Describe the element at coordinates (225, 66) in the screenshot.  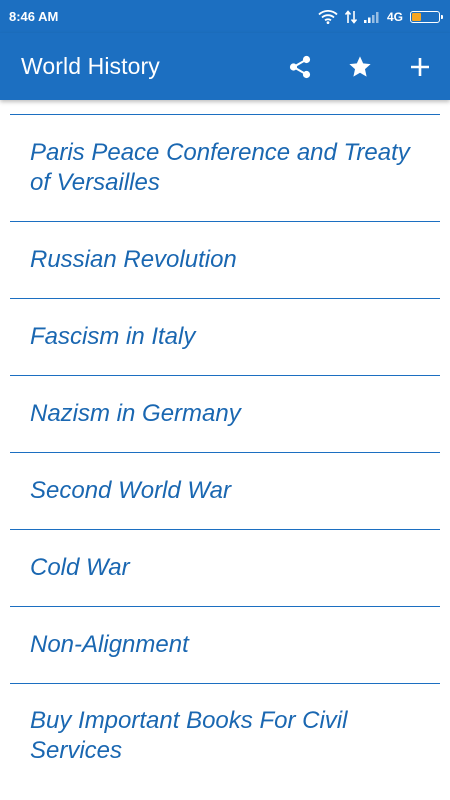
I see `app-bar: World History` at that location.